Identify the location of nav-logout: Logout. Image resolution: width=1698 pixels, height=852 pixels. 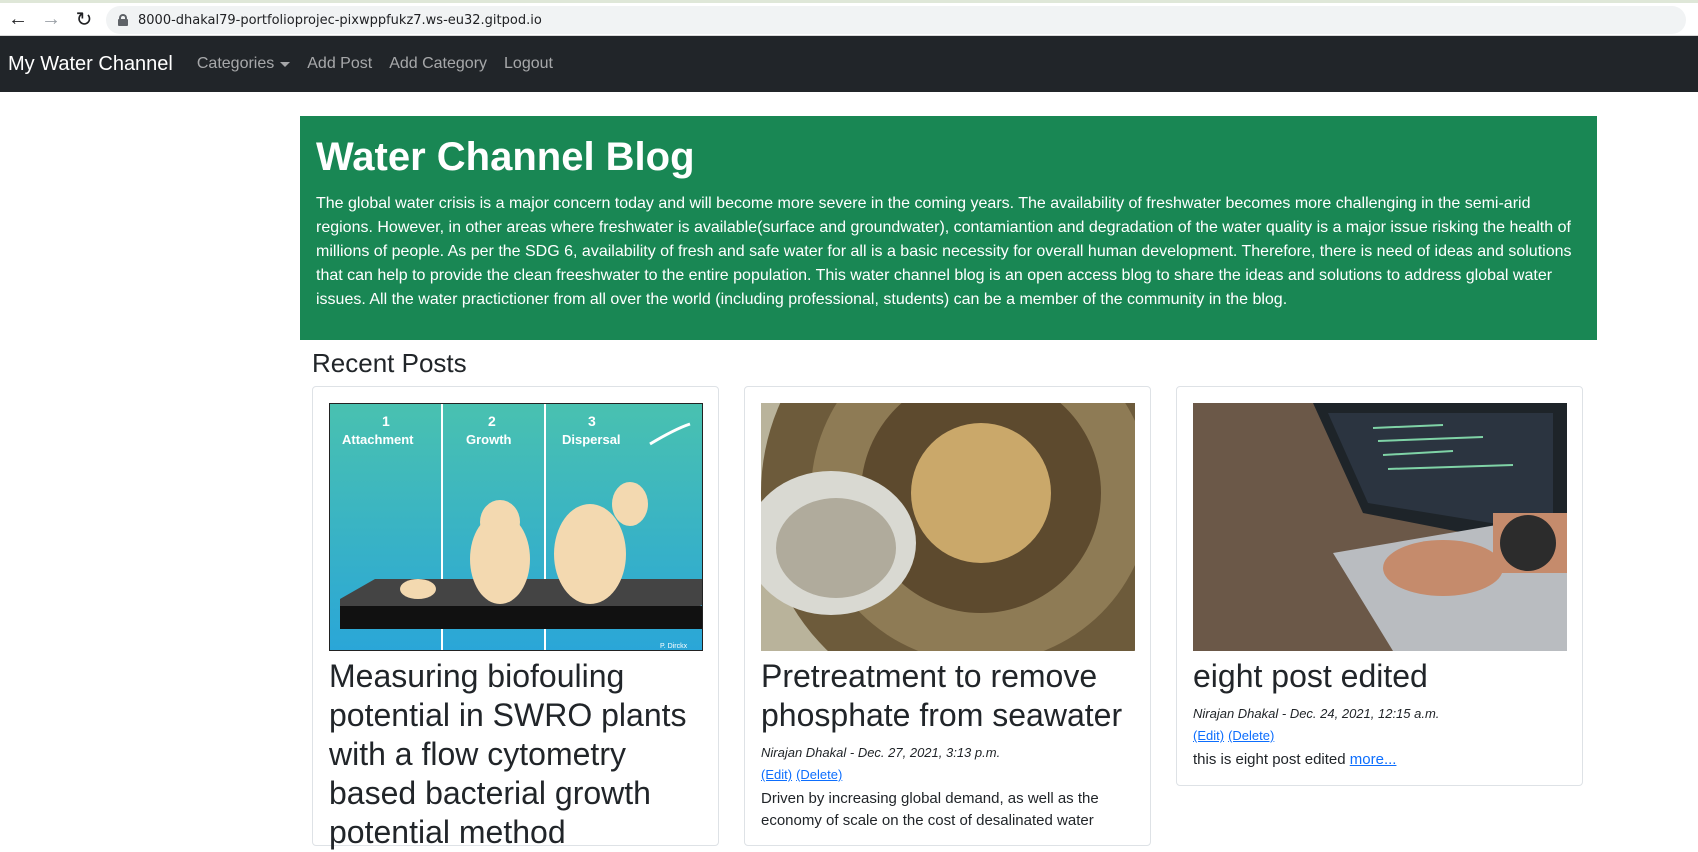
(528, 64).